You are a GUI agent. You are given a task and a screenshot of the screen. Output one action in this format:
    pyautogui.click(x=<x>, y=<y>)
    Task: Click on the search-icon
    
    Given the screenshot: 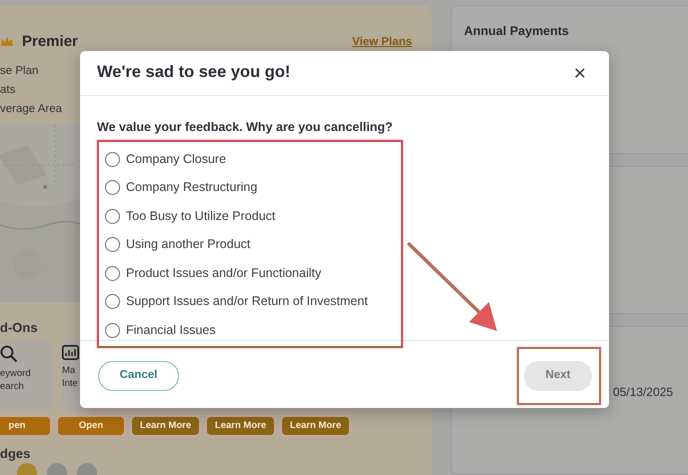 What is the action you would take?
    pyautogui.click(x=9, y=354)
    